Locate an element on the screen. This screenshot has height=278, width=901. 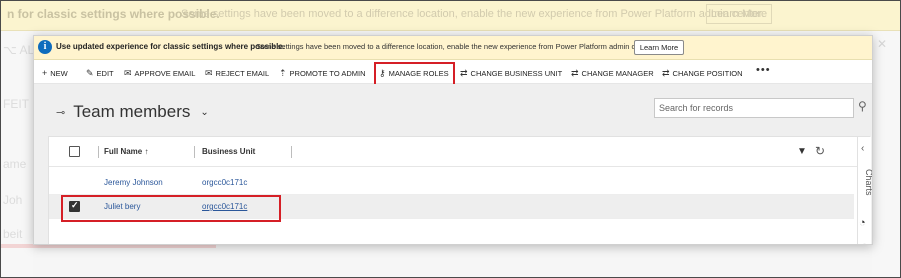
row-checkbox is located at coordinates (74, 206).